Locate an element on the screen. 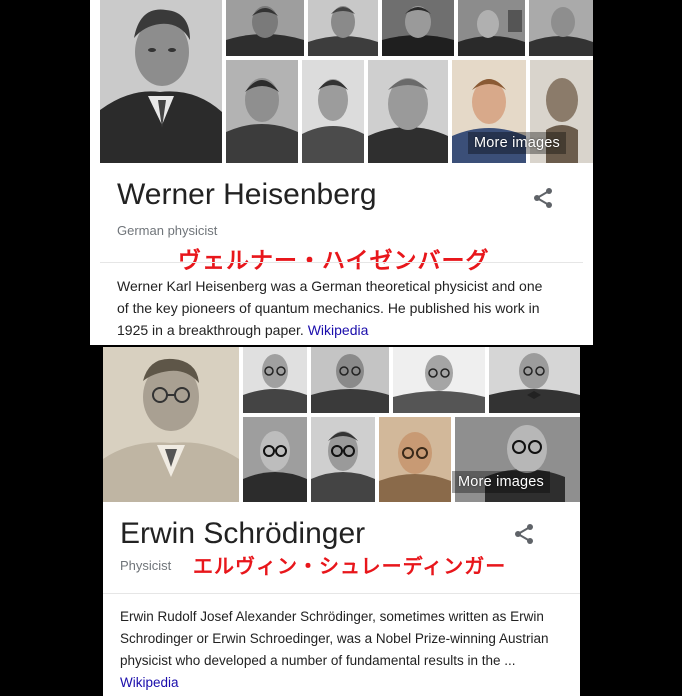  entity-title: Erwin Schrödinger is located at coordinates (243, 533).